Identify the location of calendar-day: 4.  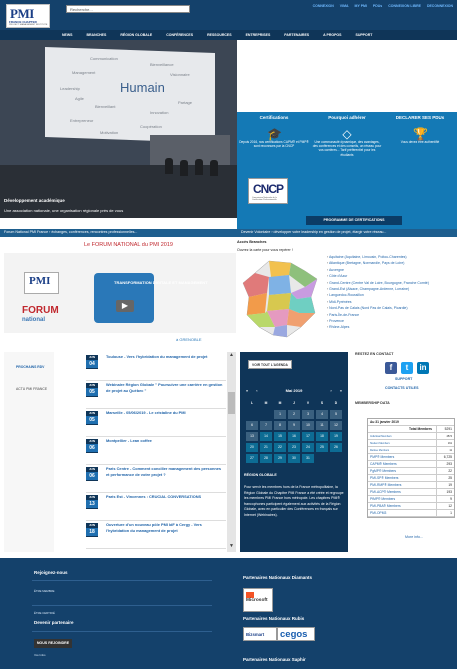
(322, 414).